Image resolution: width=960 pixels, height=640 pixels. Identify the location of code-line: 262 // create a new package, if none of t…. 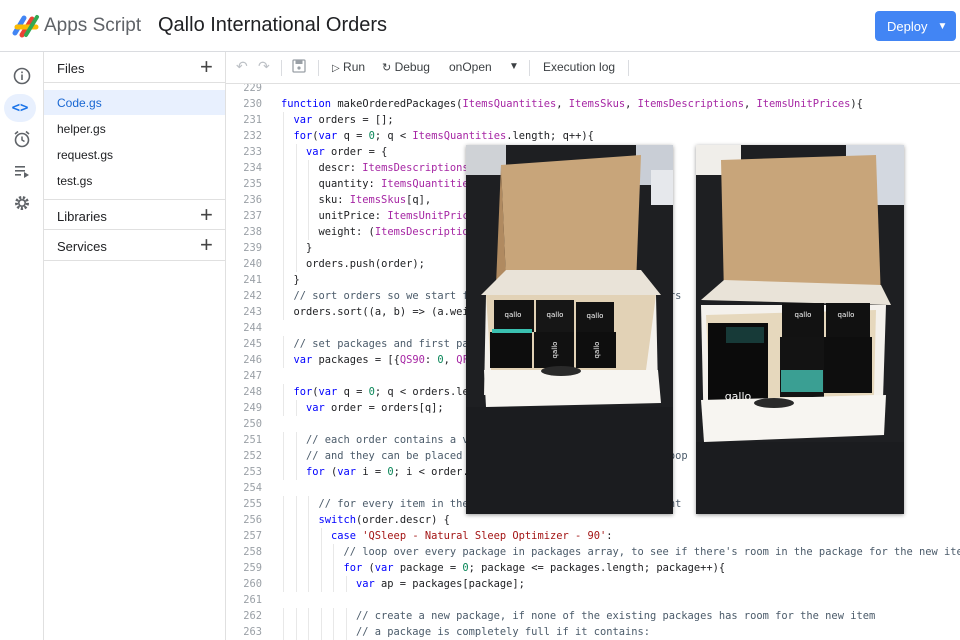
(593, 616).